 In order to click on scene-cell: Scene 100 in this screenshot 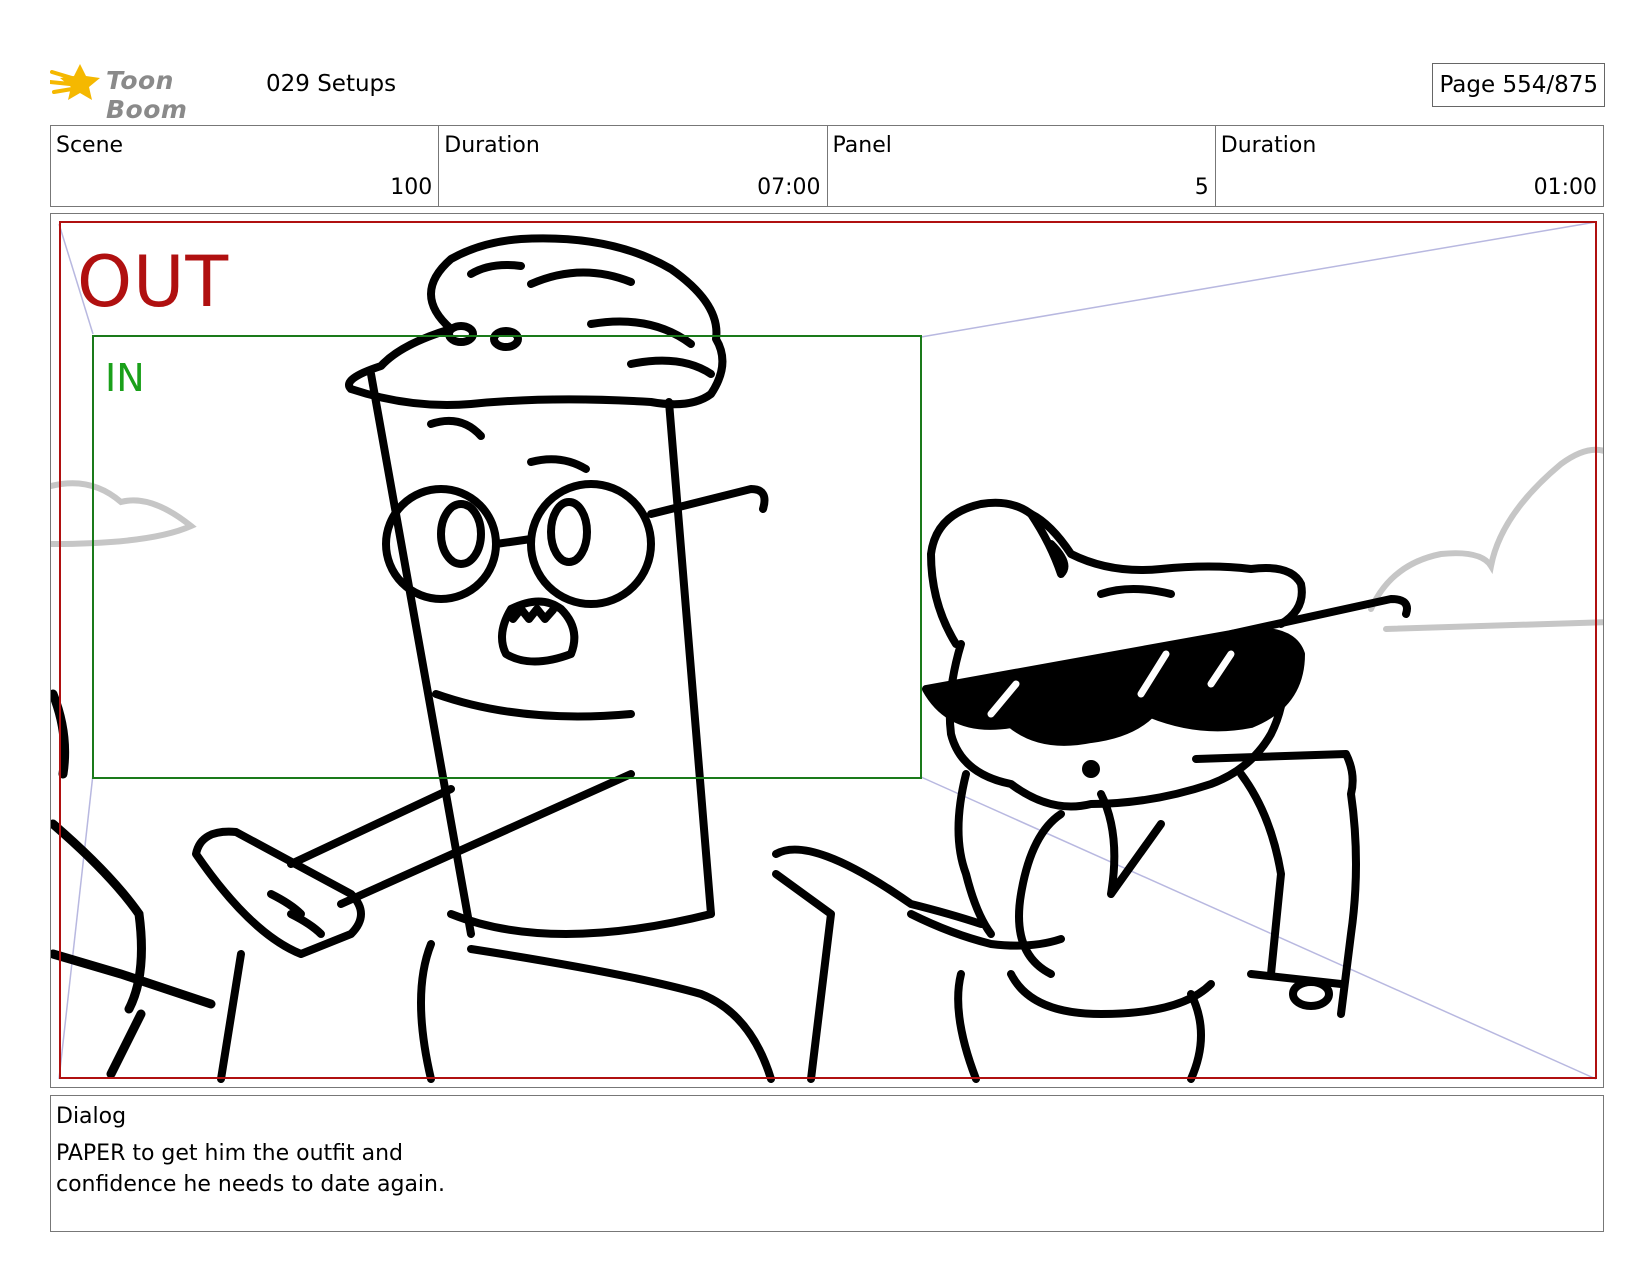, I will do `click(245, 166)`.